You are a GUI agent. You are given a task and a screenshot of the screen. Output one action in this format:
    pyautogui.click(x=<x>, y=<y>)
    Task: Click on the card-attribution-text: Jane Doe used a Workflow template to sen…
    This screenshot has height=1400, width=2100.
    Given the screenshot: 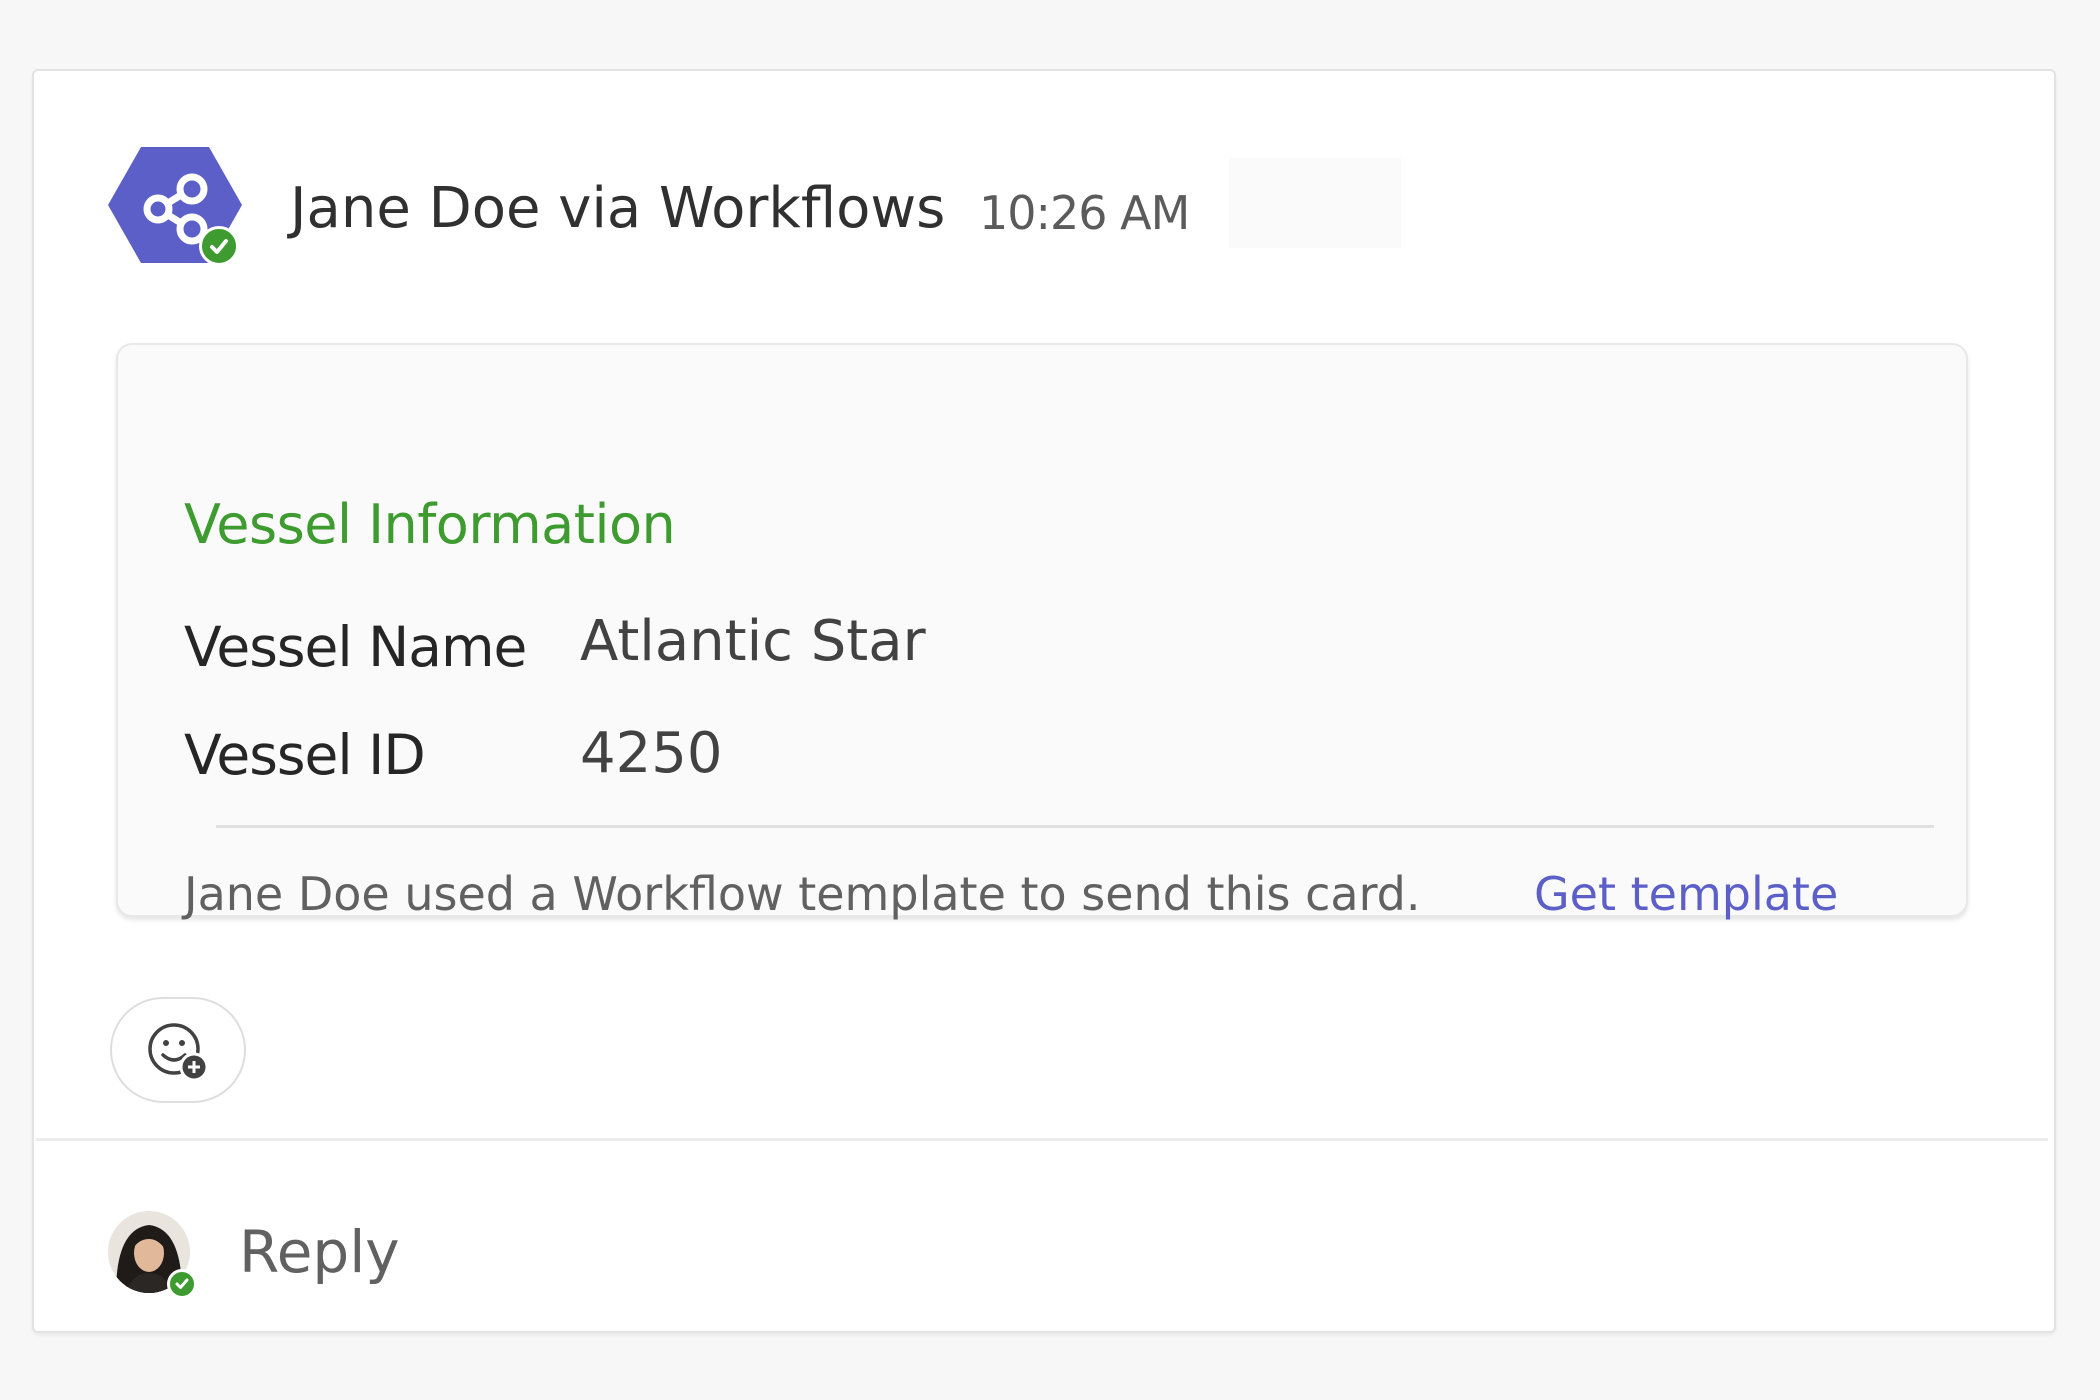 What is the action you would take?
    pyautogui.click(x=802, y=894)
    